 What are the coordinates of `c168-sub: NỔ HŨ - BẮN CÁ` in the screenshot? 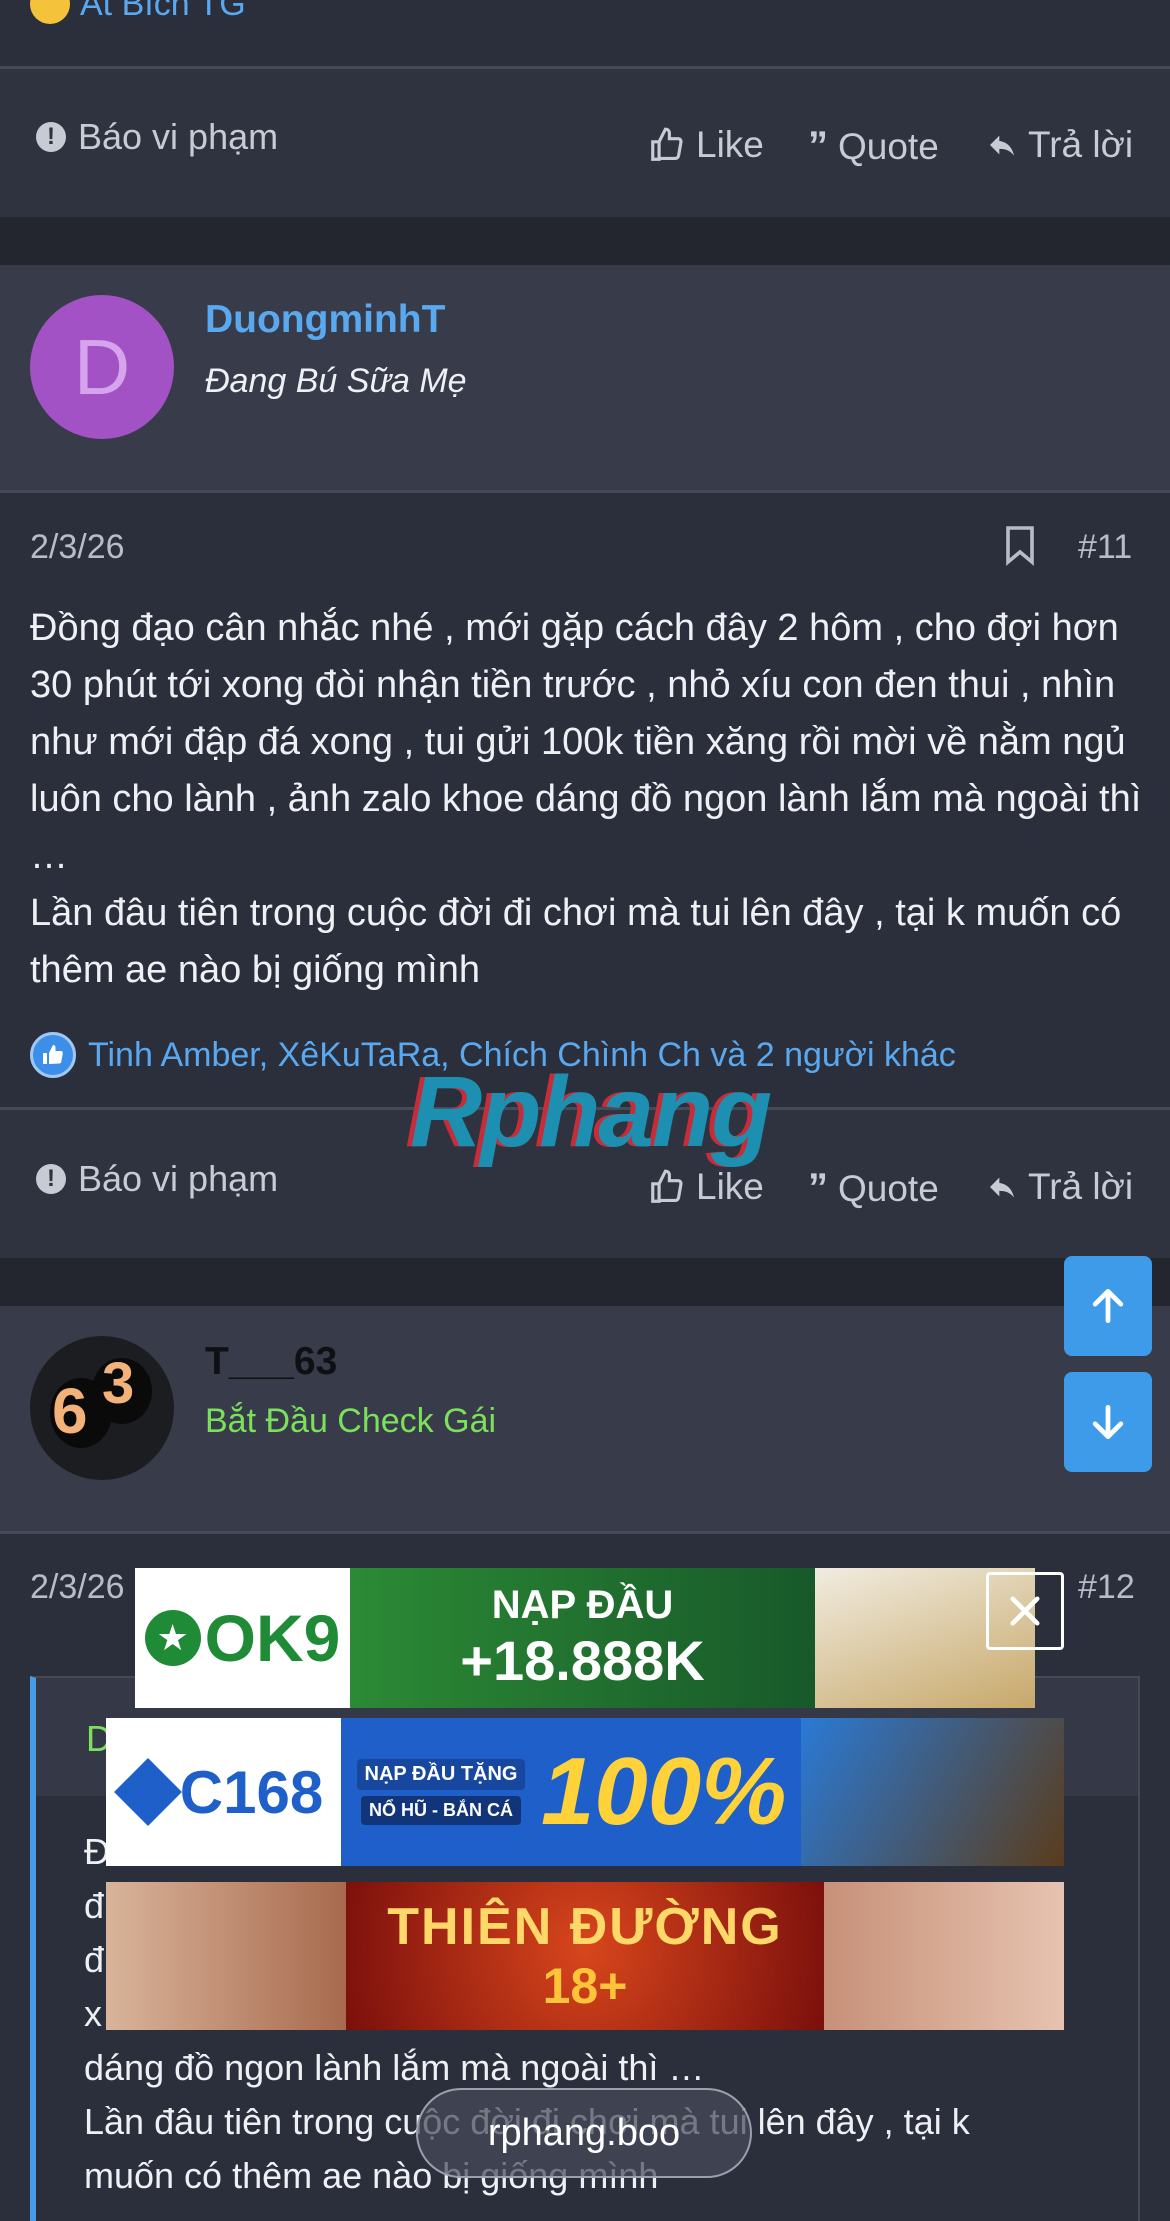 It's located at (441, 1810).